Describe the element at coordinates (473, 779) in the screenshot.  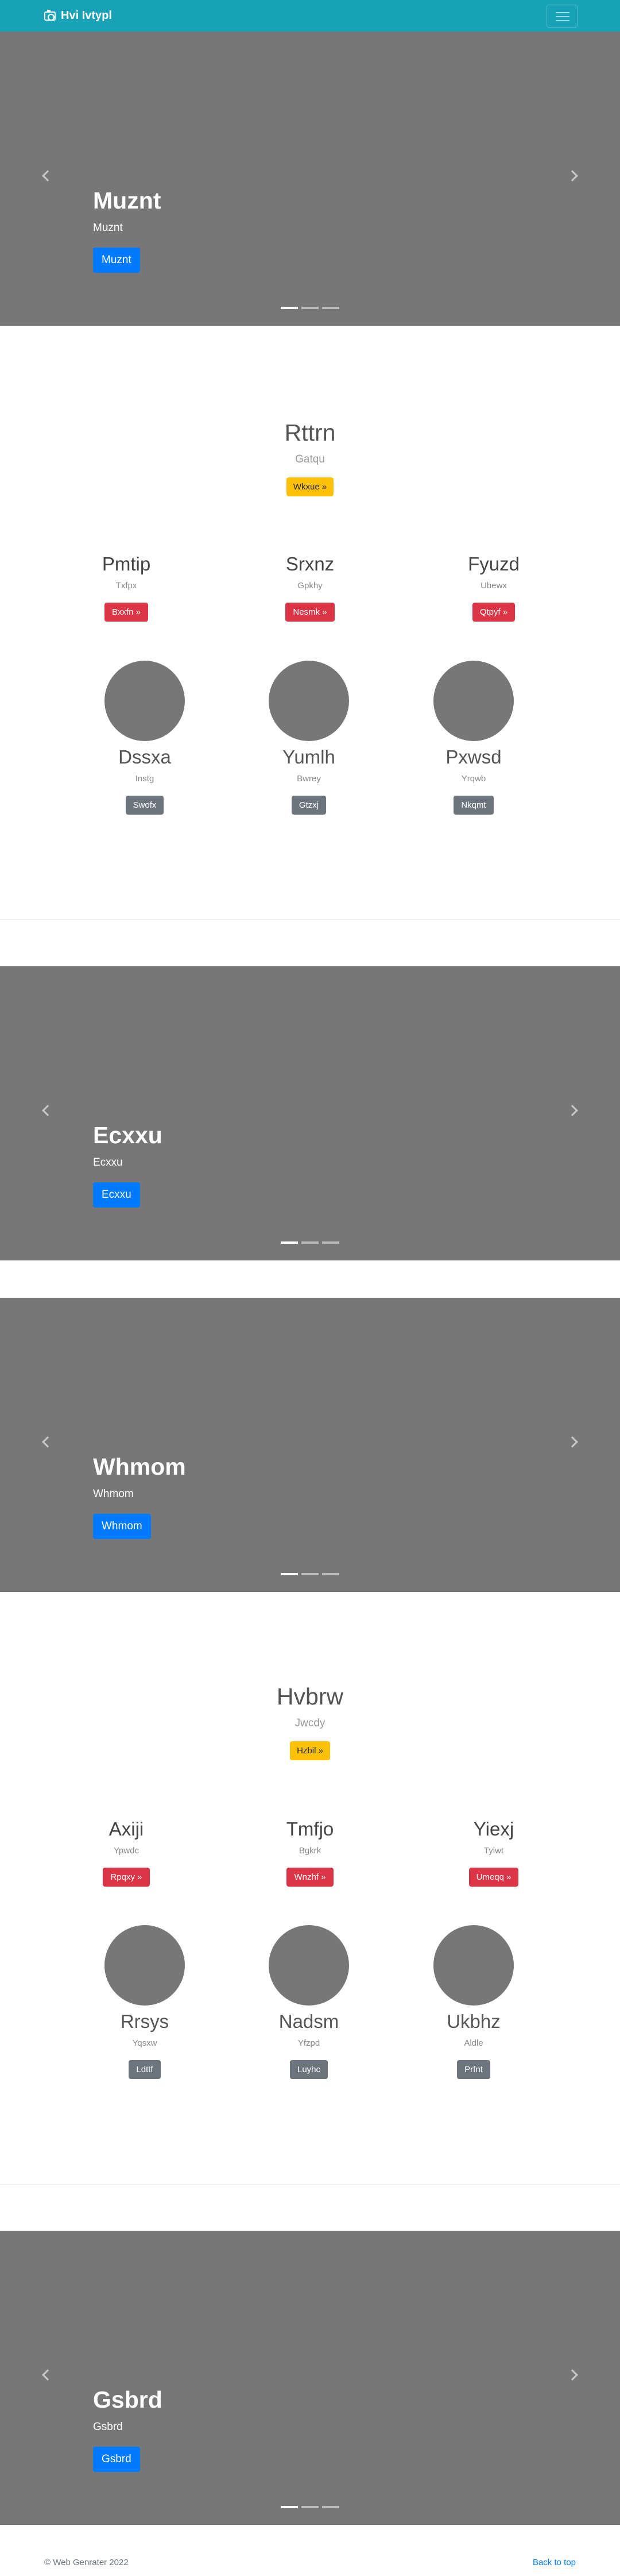
I see `circle-subtitle: Yrqwb` at that location.